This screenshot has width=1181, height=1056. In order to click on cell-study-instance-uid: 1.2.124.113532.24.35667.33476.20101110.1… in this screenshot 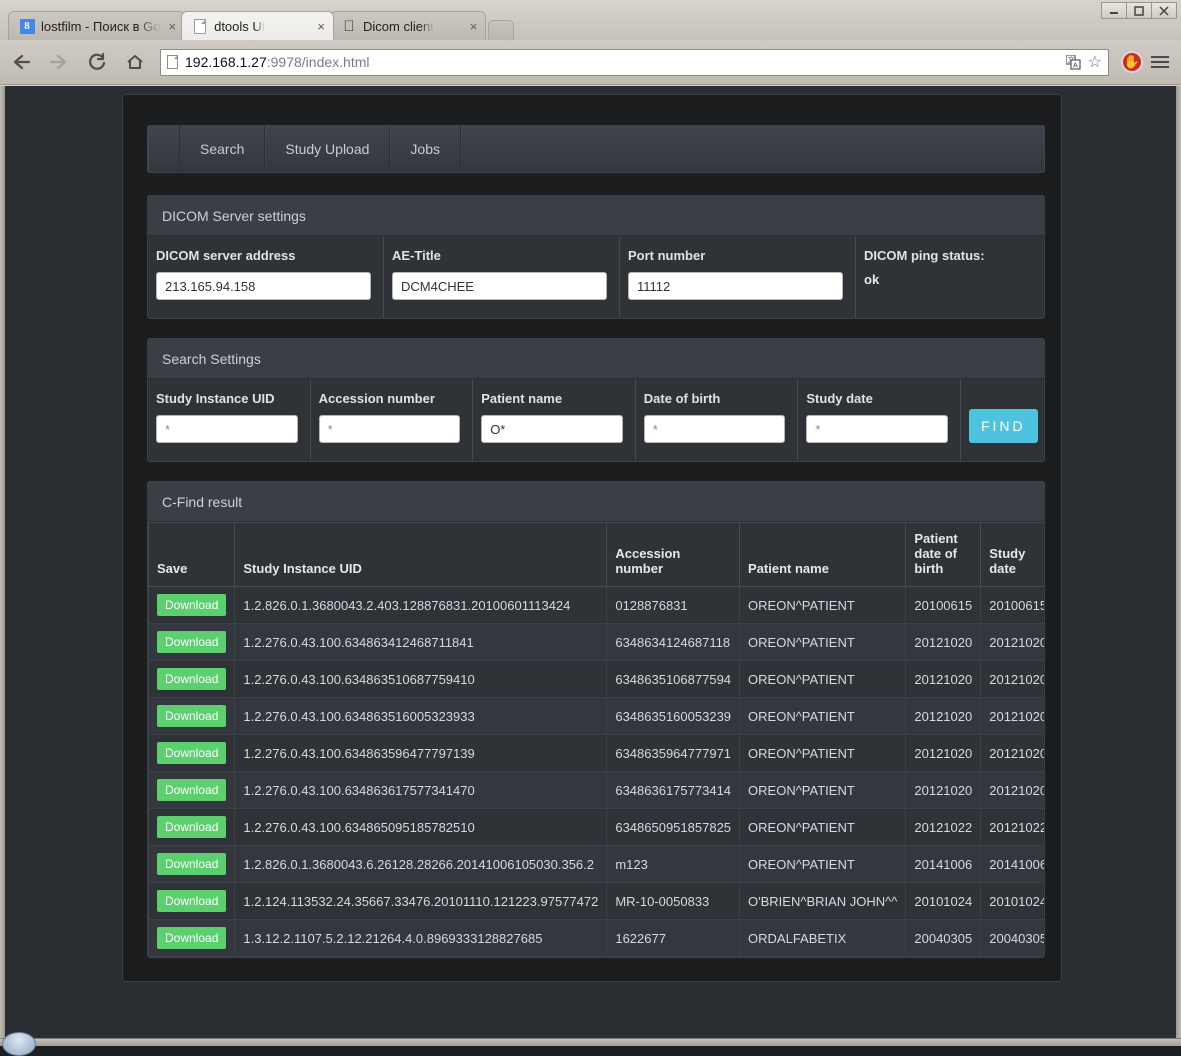, I will do `click(421, 901)`.